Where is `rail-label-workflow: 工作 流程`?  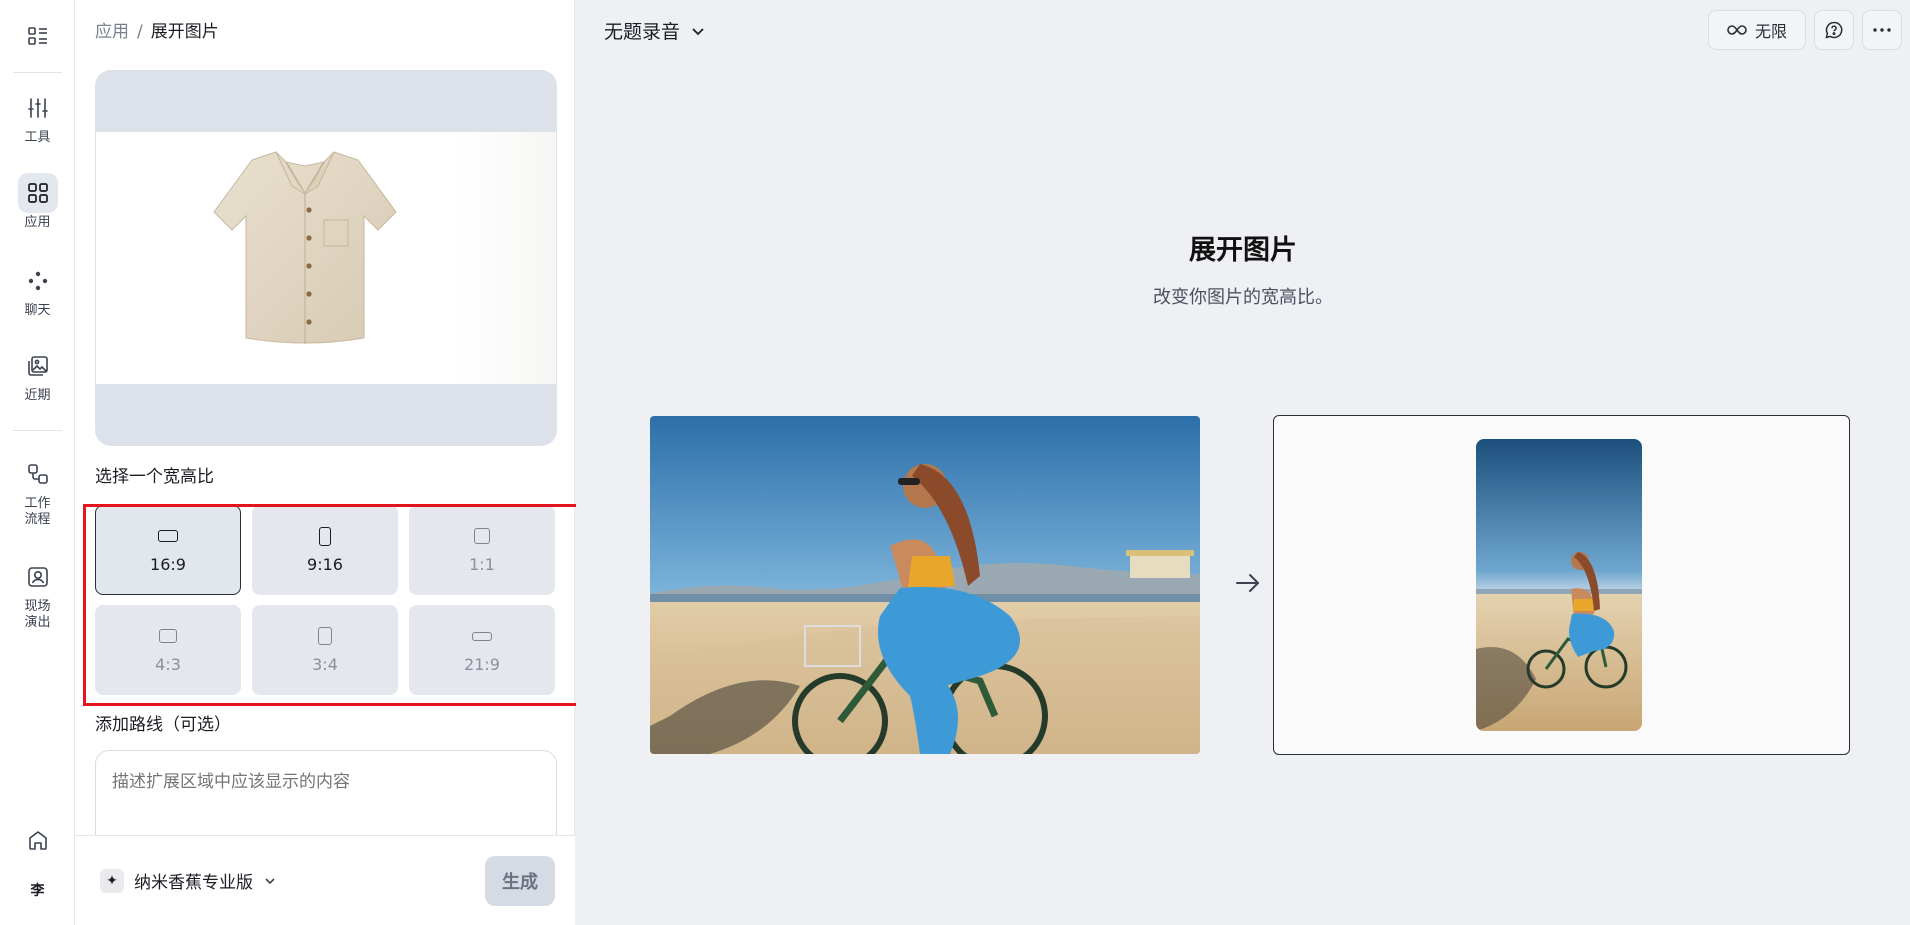
rail-label-workflow: 工作 流程 is located at coordinates (37, 511).